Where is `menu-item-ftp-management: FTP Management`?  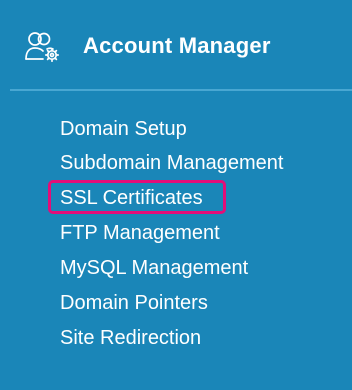
menu-item-ftp-management: FTP Management is located at coordinates (140, 233).